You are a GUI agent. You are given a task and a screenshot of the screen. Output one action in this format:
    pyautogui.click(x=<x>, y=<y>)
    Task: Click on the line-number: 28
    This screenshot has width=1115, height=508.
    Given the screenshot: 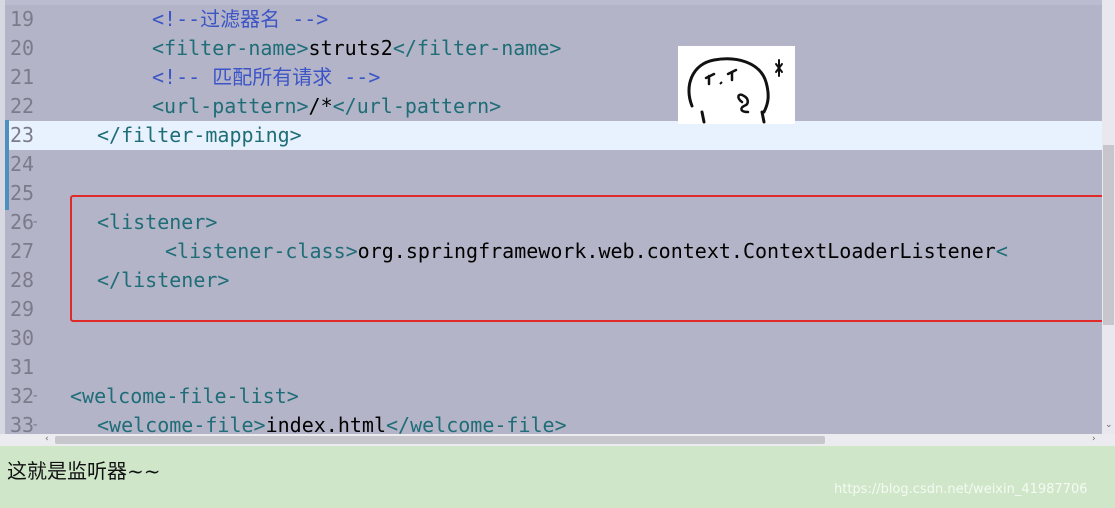 What is the action you would take?
    pyautogui.click(x=22, y=280)
    